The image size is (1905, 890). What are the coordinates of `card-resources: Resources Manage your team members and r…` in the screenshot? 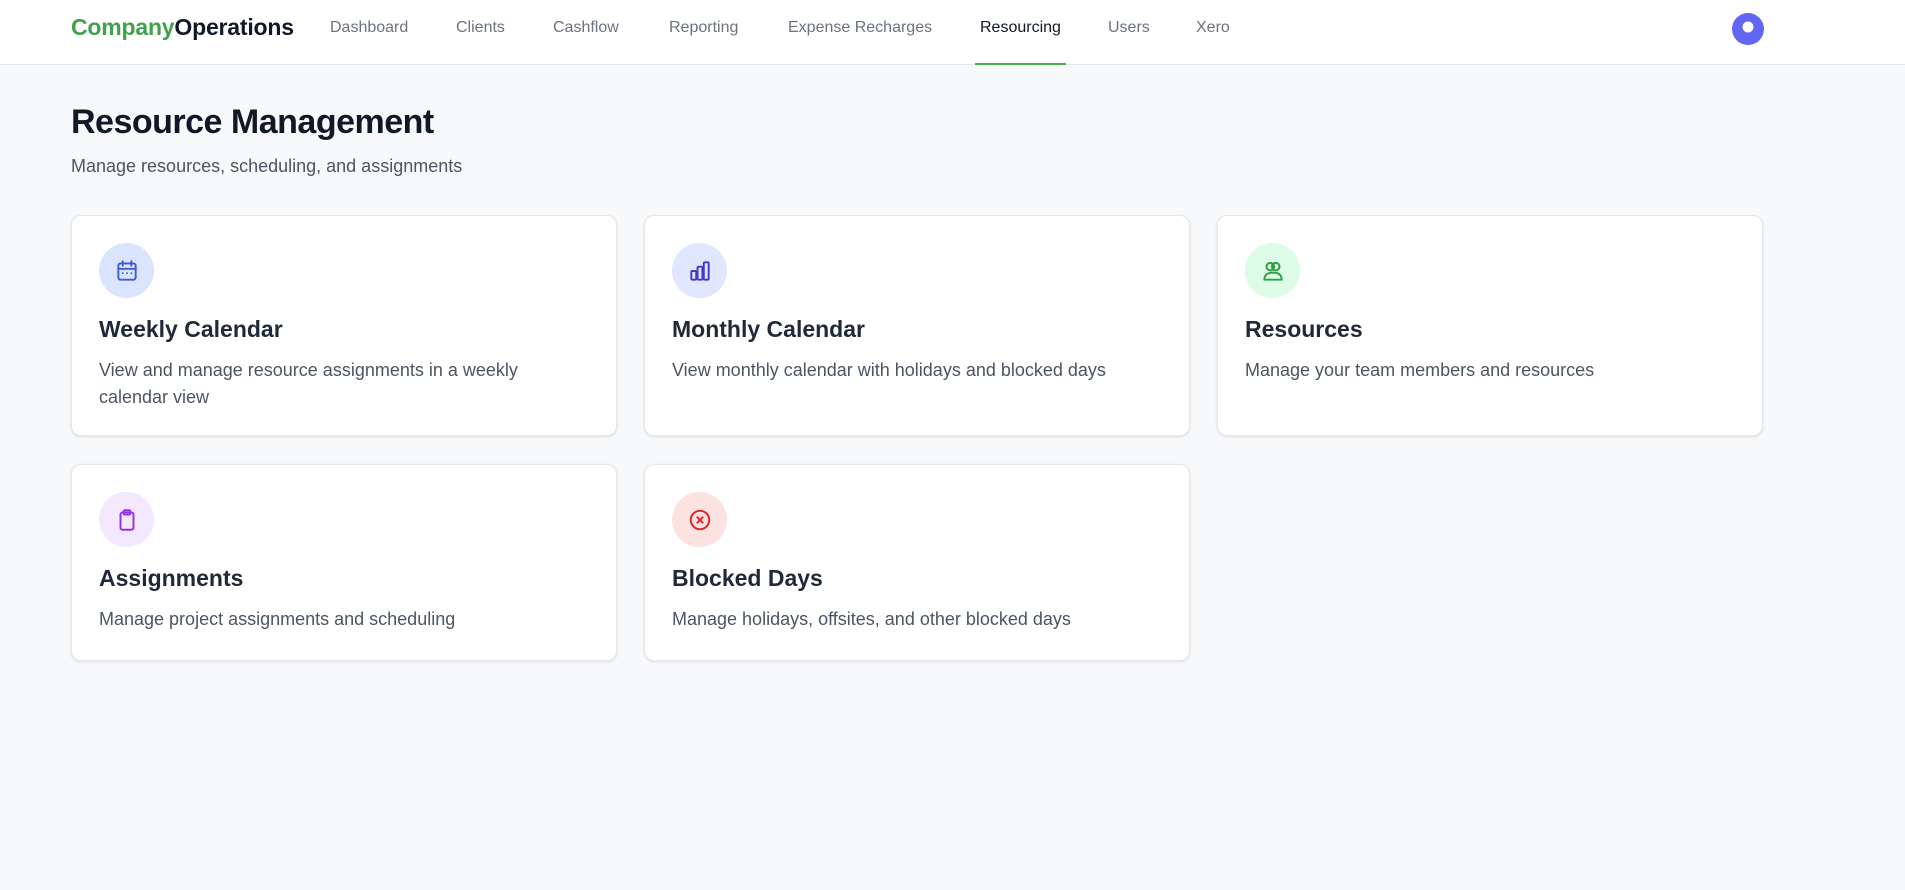 It's located at (1490, 325).